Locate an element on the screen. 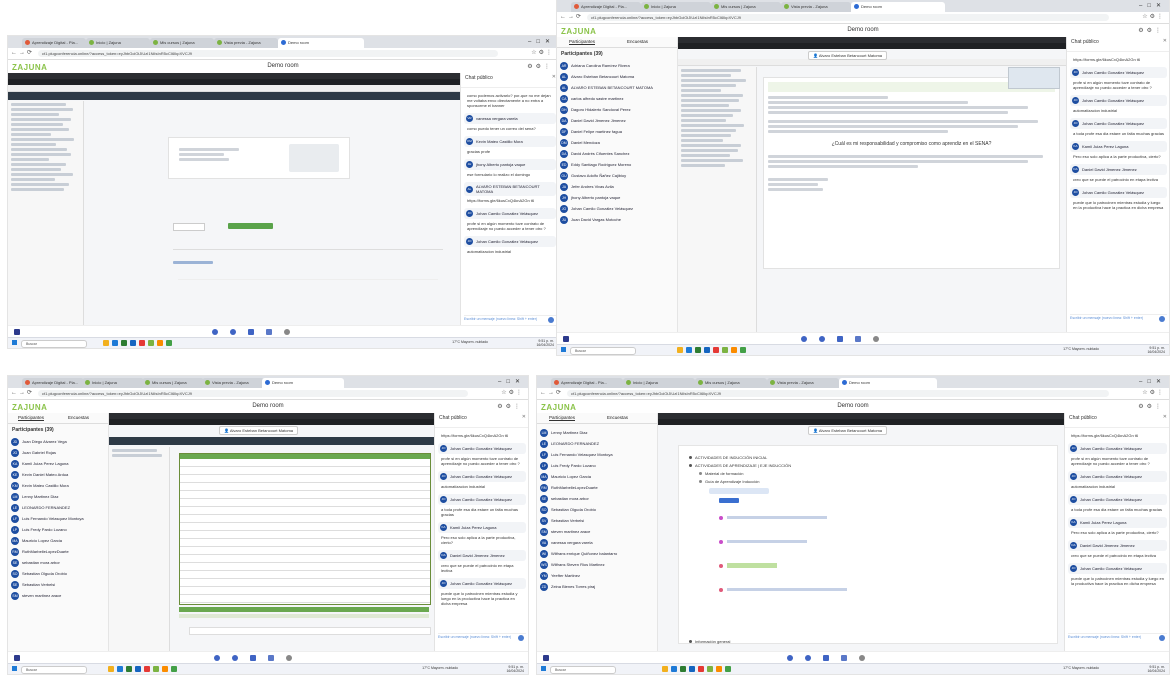 Image resolution: width=1173 pixels, height=677 pixels. participant-row: JU Juan David Vargas Motoche is located at coordinates (617, 219).